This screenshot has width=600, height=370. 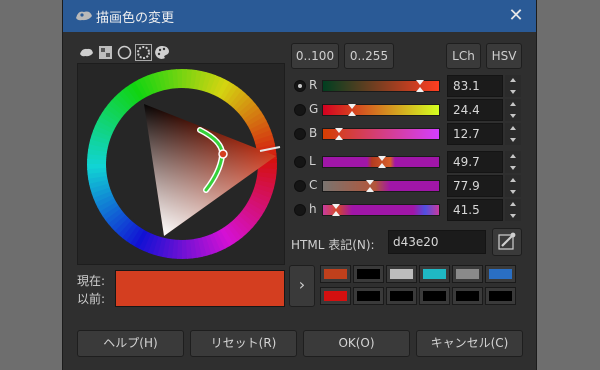 I want to click on spinner-g, so click(x=513, y=110).